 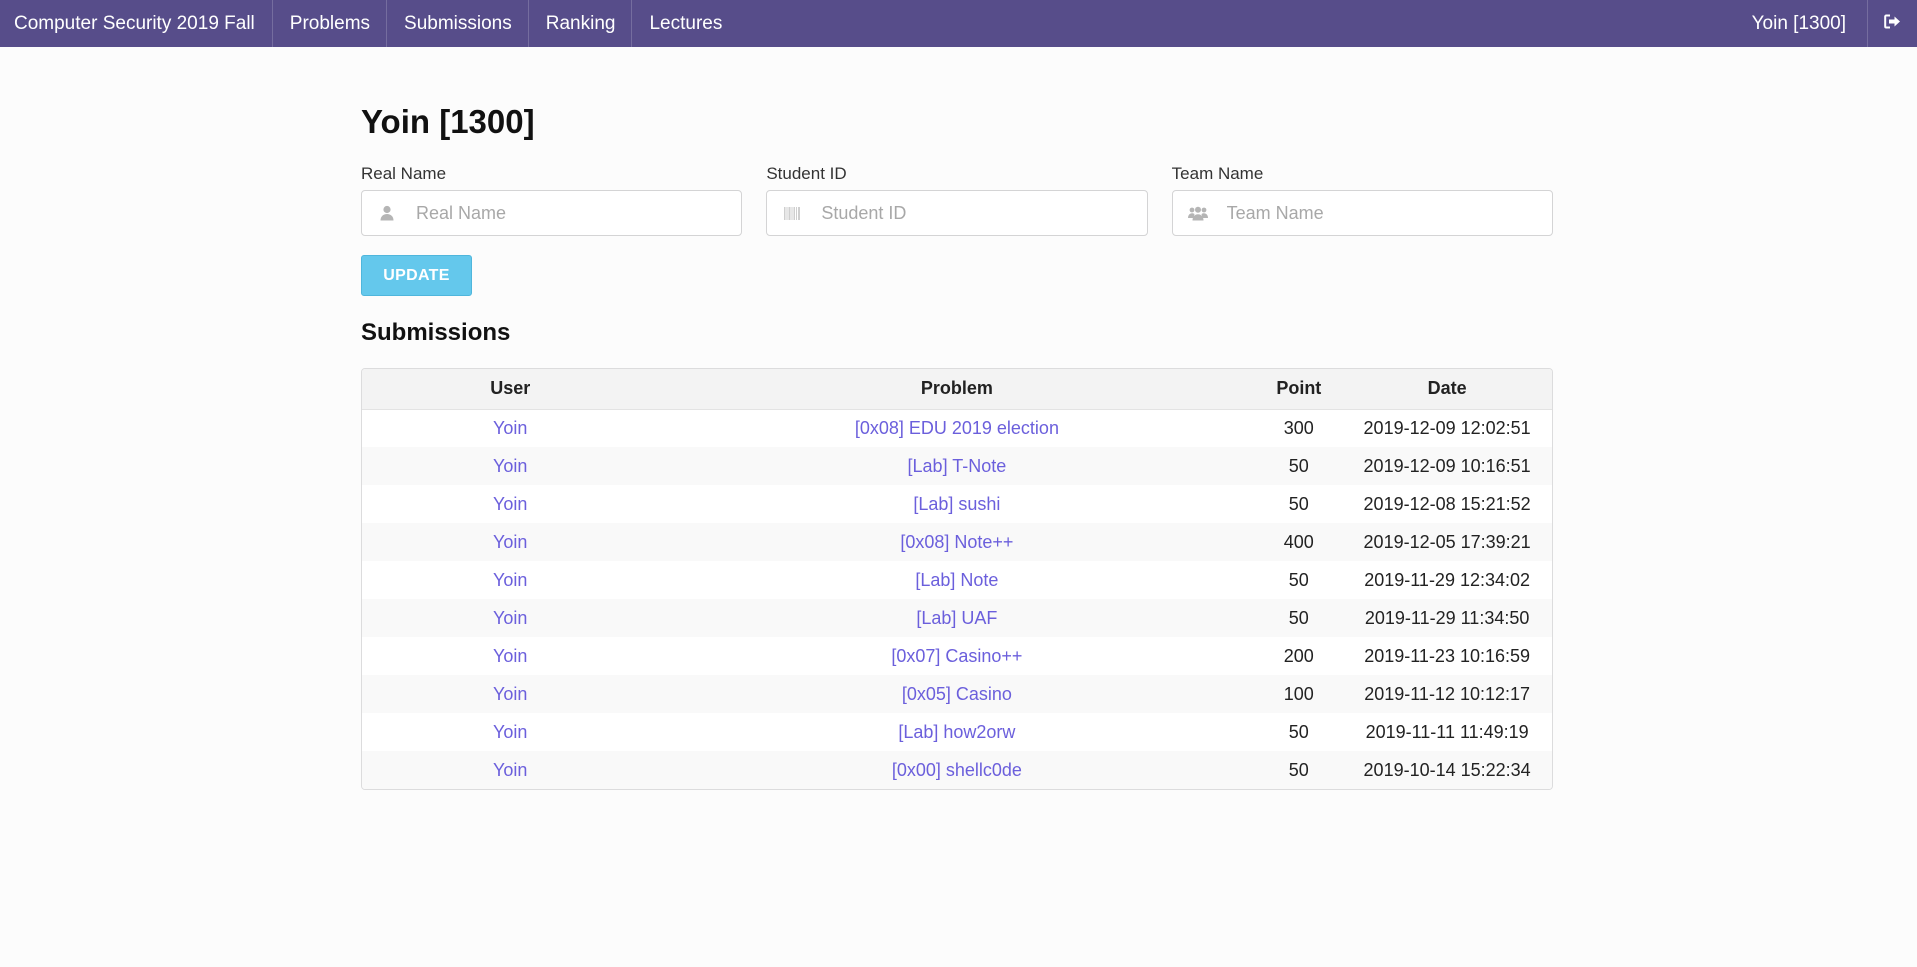 I want to click on cell-problem: [0x07] Casino++, so click(x=957, y=656).